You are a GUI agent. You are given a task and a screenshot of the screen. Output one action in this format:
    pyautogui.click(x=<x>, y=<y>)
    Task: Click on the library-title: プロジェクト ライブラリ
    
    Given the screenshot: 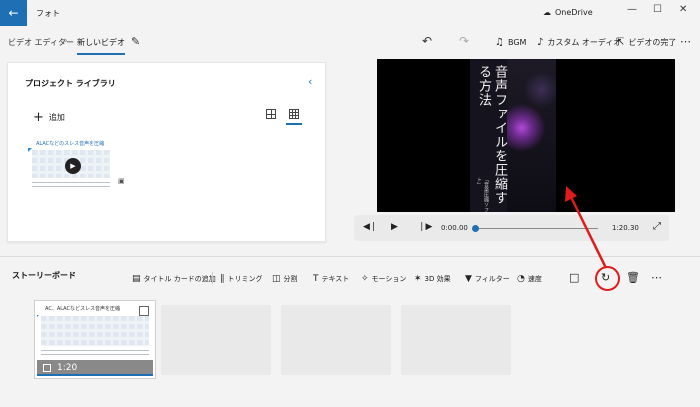 What is the action you would take?
    pyautogui.click(x=70, y=83)
    